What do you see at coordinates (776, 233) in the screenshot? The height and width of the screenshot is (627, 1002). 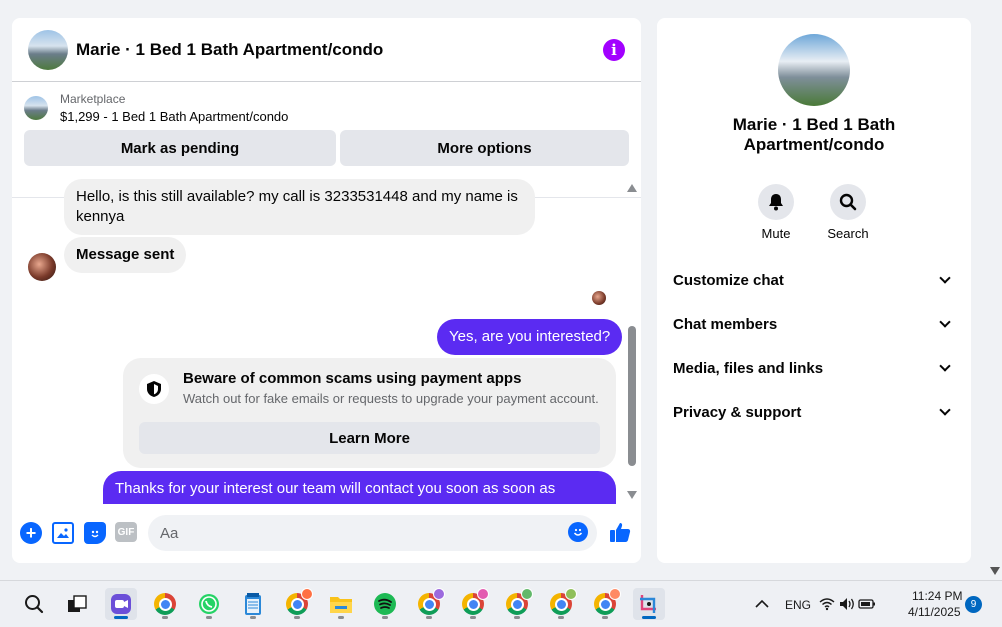 I see `mute-label: Mute` at bounding box center [776, 233].